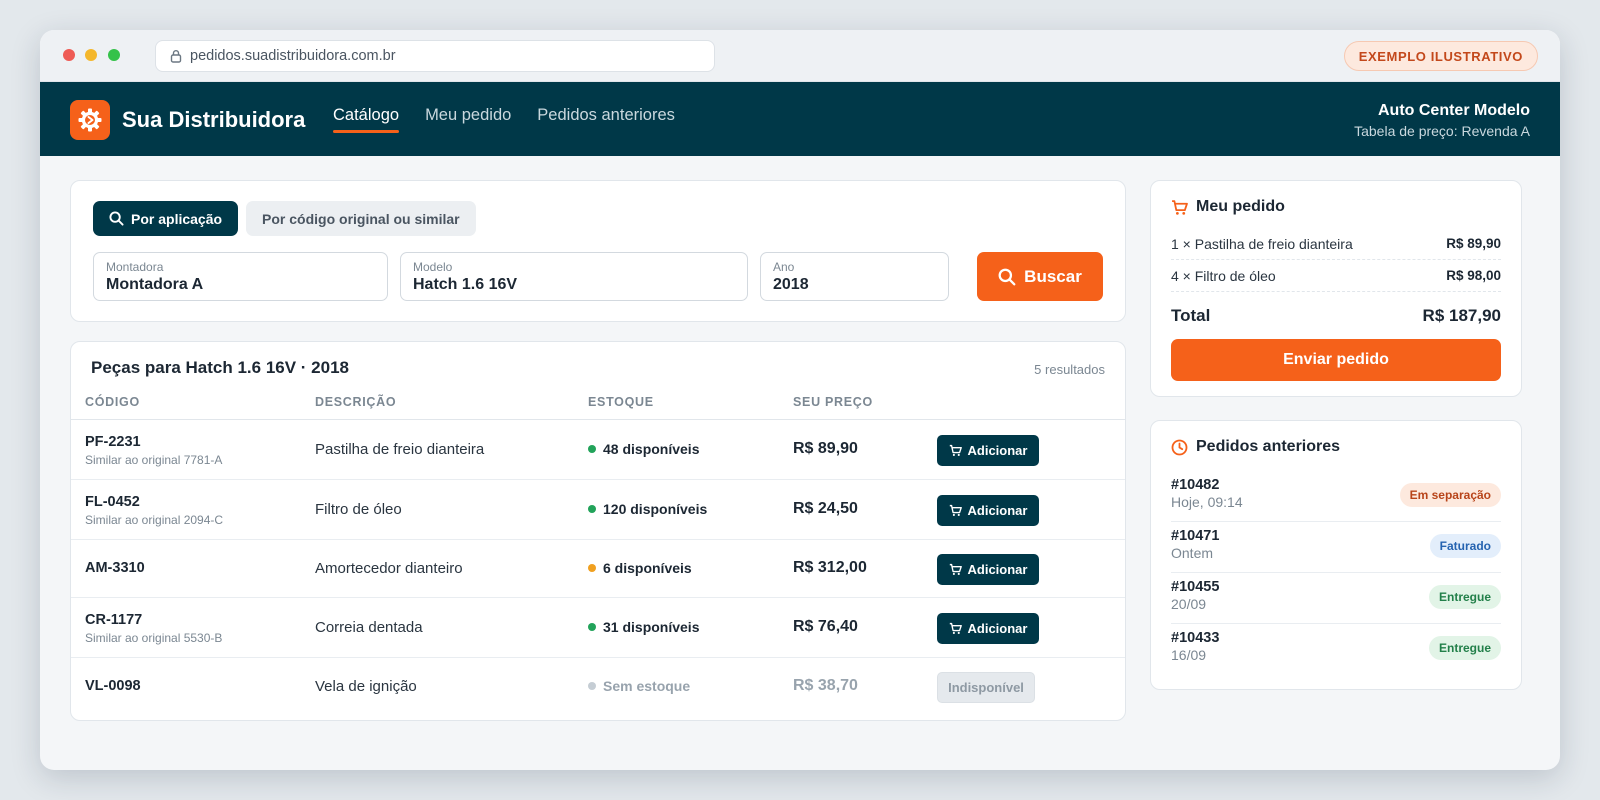 The height and width of the screenshot is (800, 1600). What do you see at coordinates (154, 638) in the screenshot?
I see `similar-code: Similar ao original 5530-B` at bounding box center [154, 638].